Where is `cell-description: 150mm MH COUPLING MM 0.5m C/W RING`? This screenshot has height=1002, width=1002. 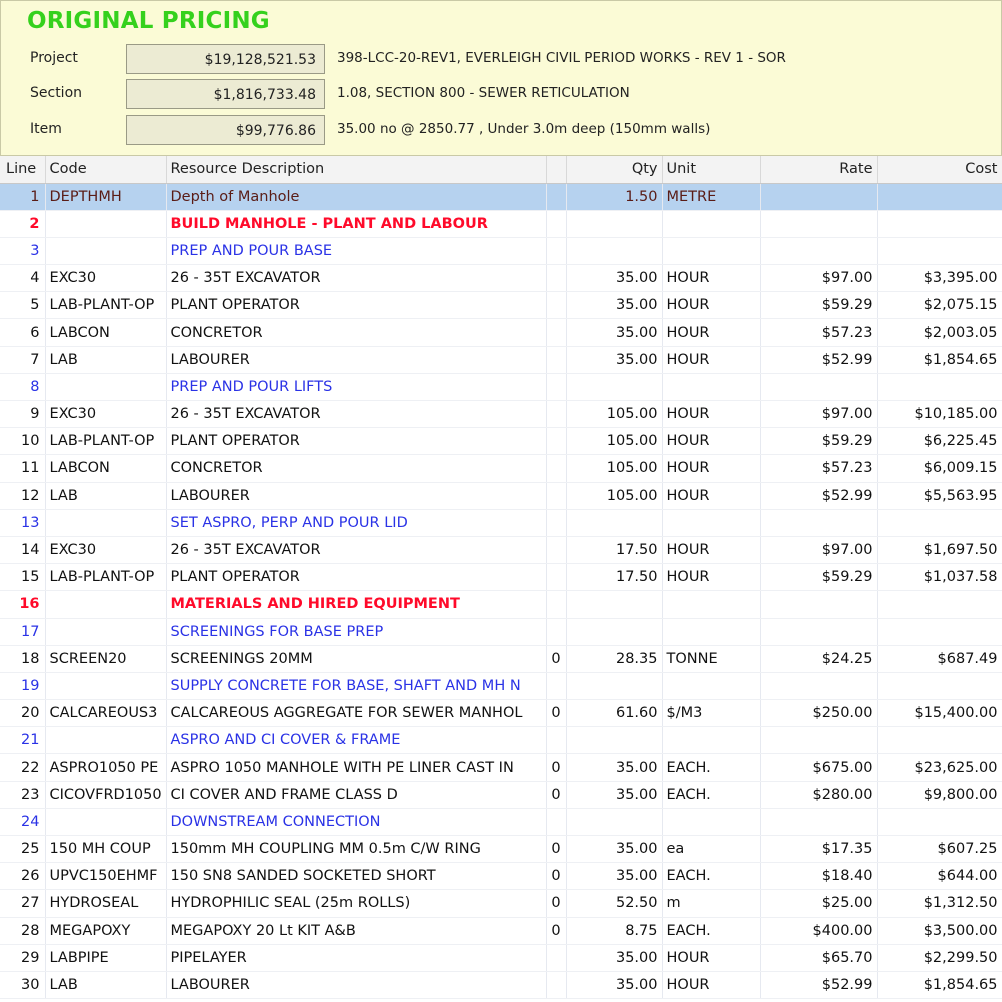 cell-description: 150mm MH COUPLING MM 0.5m C/W RING is located at coordinates (356, 849).